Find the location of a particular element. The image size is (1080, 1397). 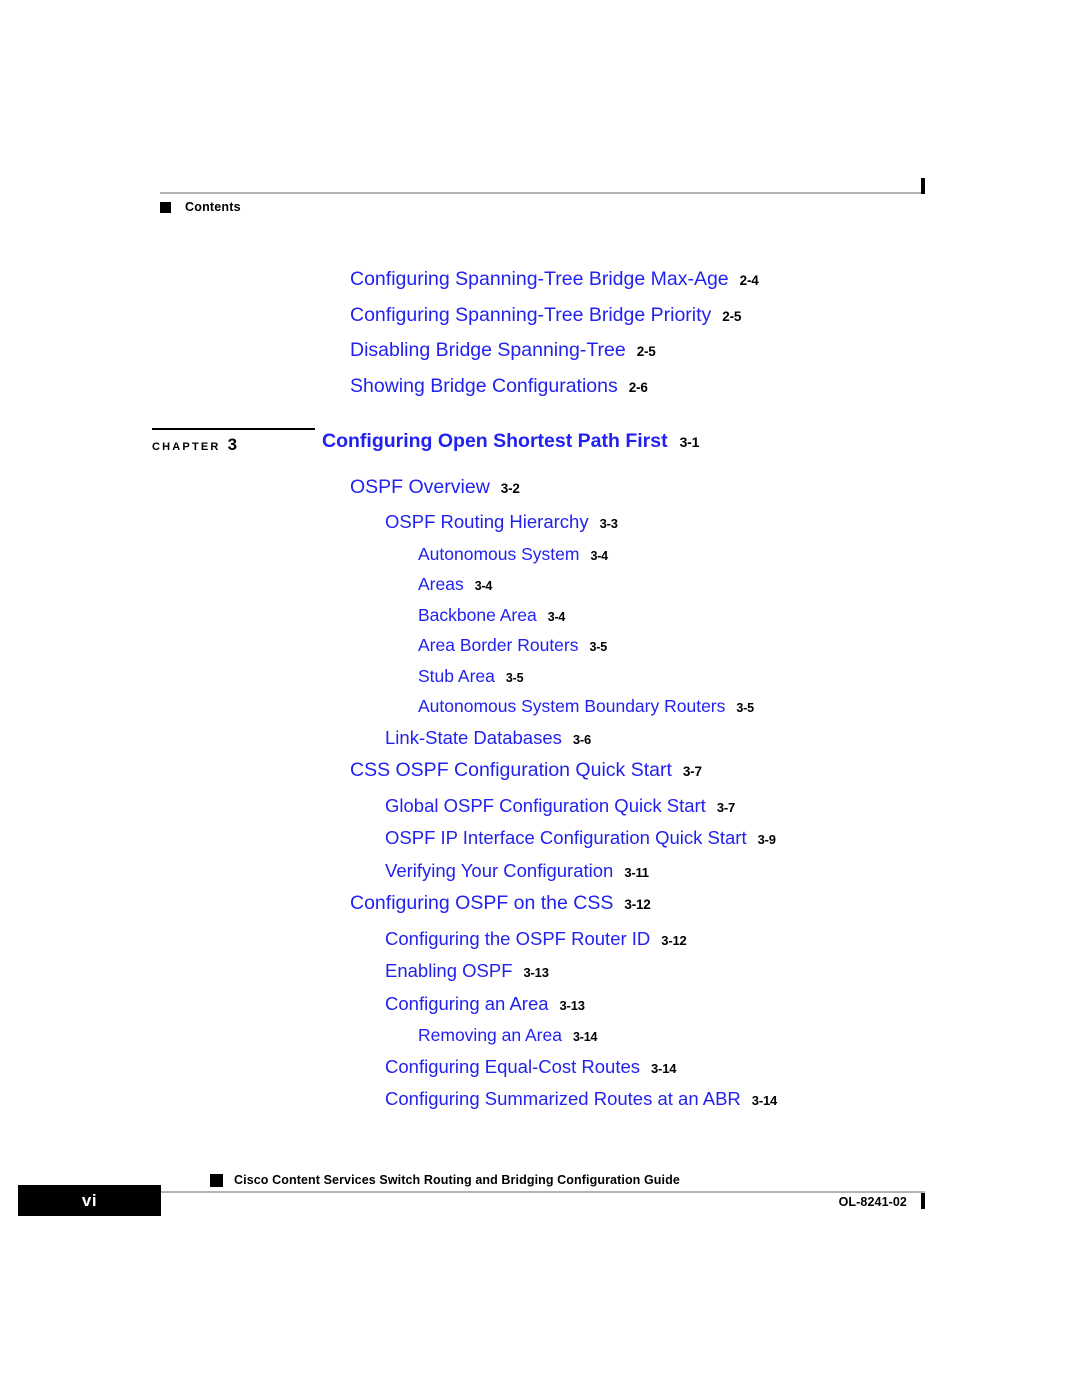

toc-entry: Backbone Area 3-4 is located at coordinates (540, 615).